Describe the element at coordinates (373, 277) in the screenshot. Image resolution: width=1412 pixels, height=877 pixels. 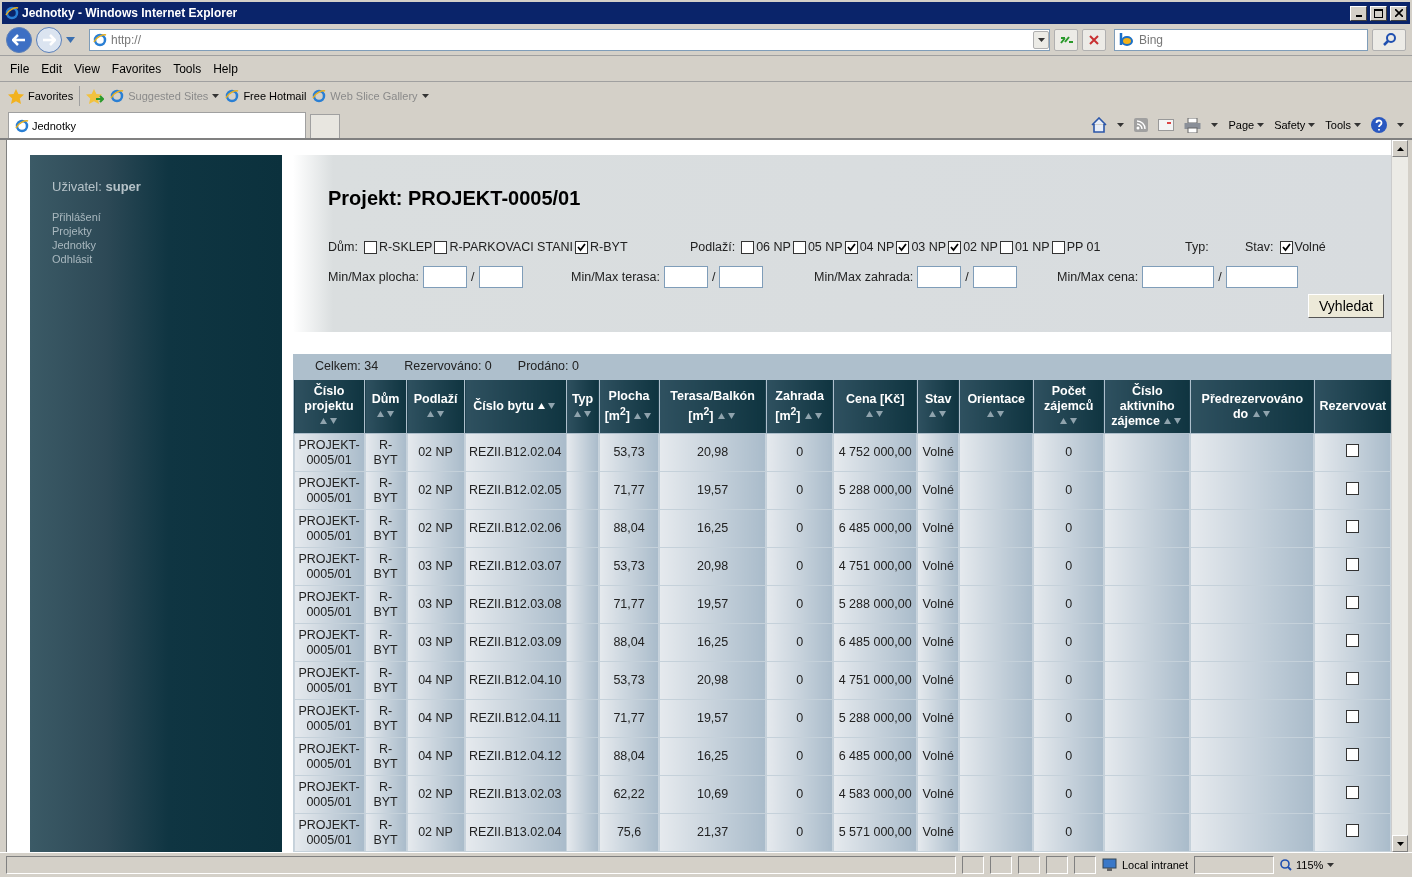
I see `range-label: Min/Max plocha:` at that location.